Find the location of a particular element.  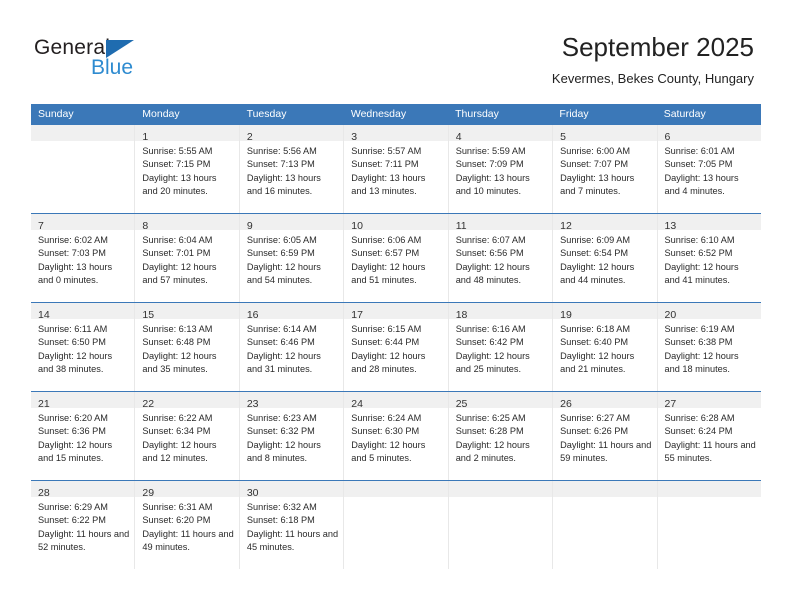

sunrise-text: Sunrise: 6:28 AM is located at coordinates (699, 418).